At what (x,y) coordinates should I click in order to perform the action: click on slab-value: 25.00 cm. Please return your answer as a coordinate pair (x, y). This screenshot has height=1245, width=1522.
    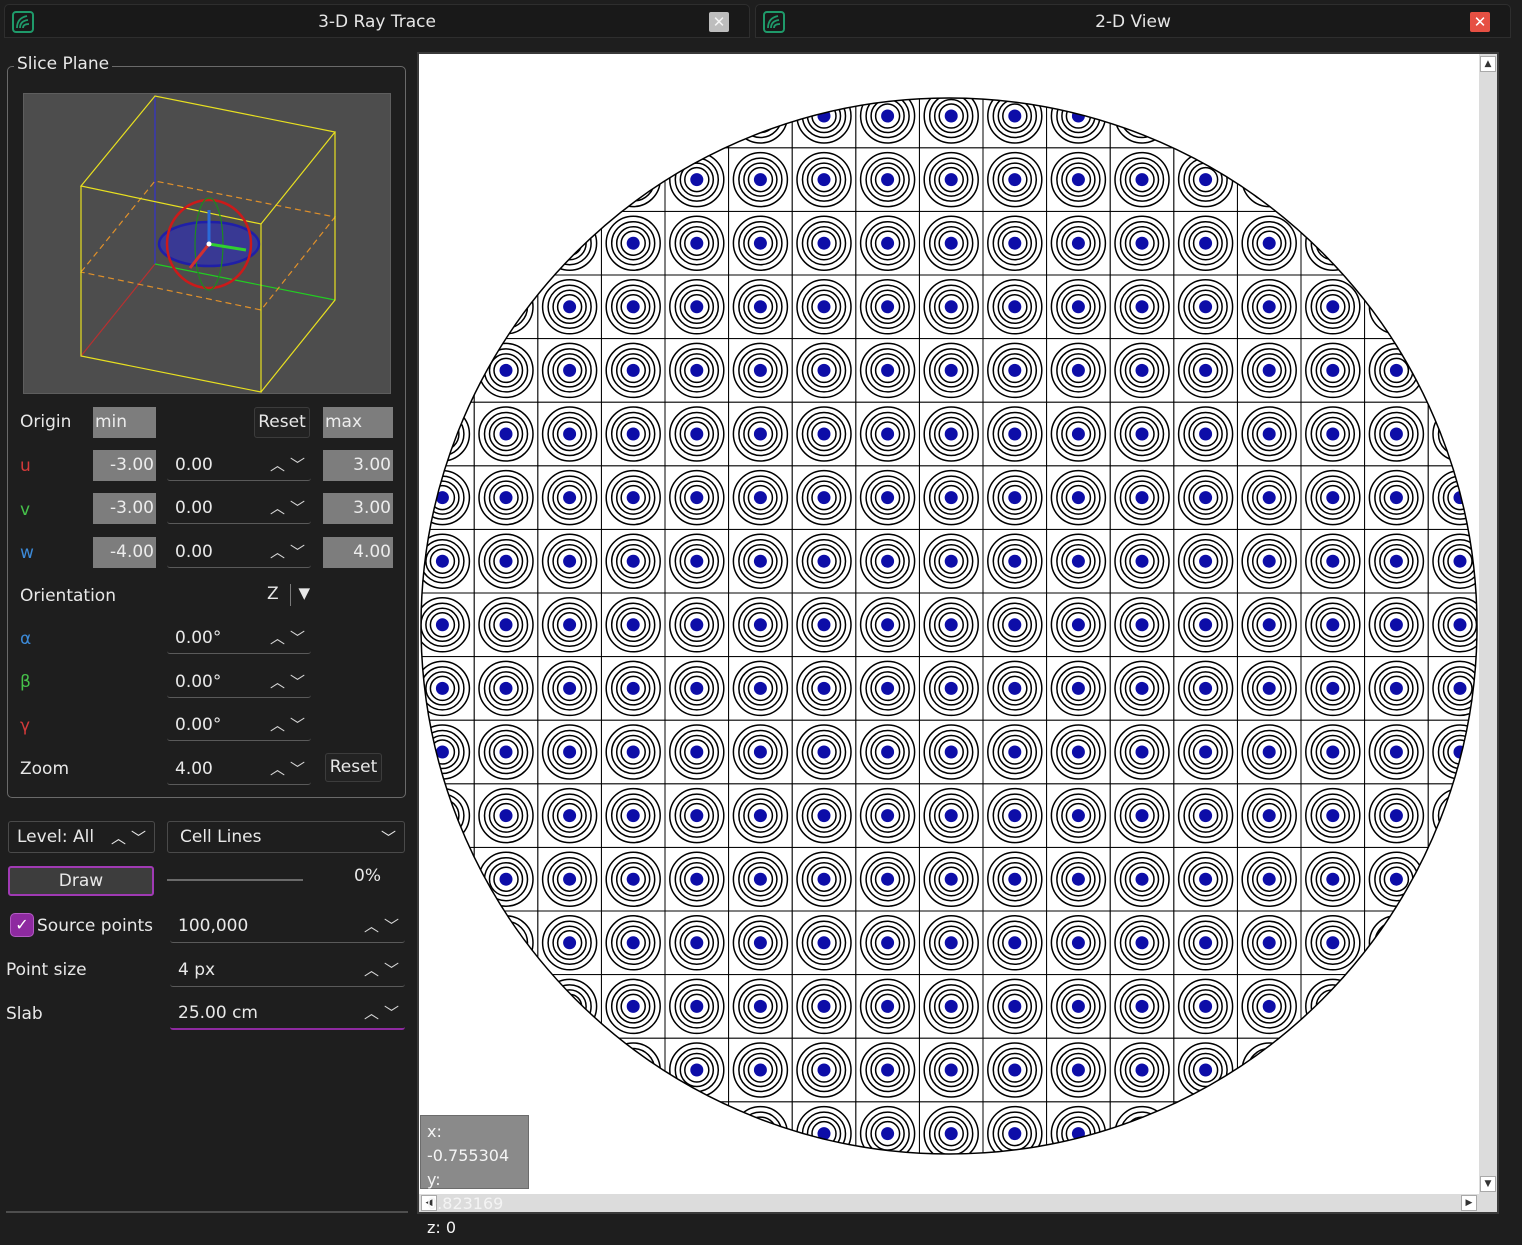
    Looking at the image, I should click on (218, 1013).